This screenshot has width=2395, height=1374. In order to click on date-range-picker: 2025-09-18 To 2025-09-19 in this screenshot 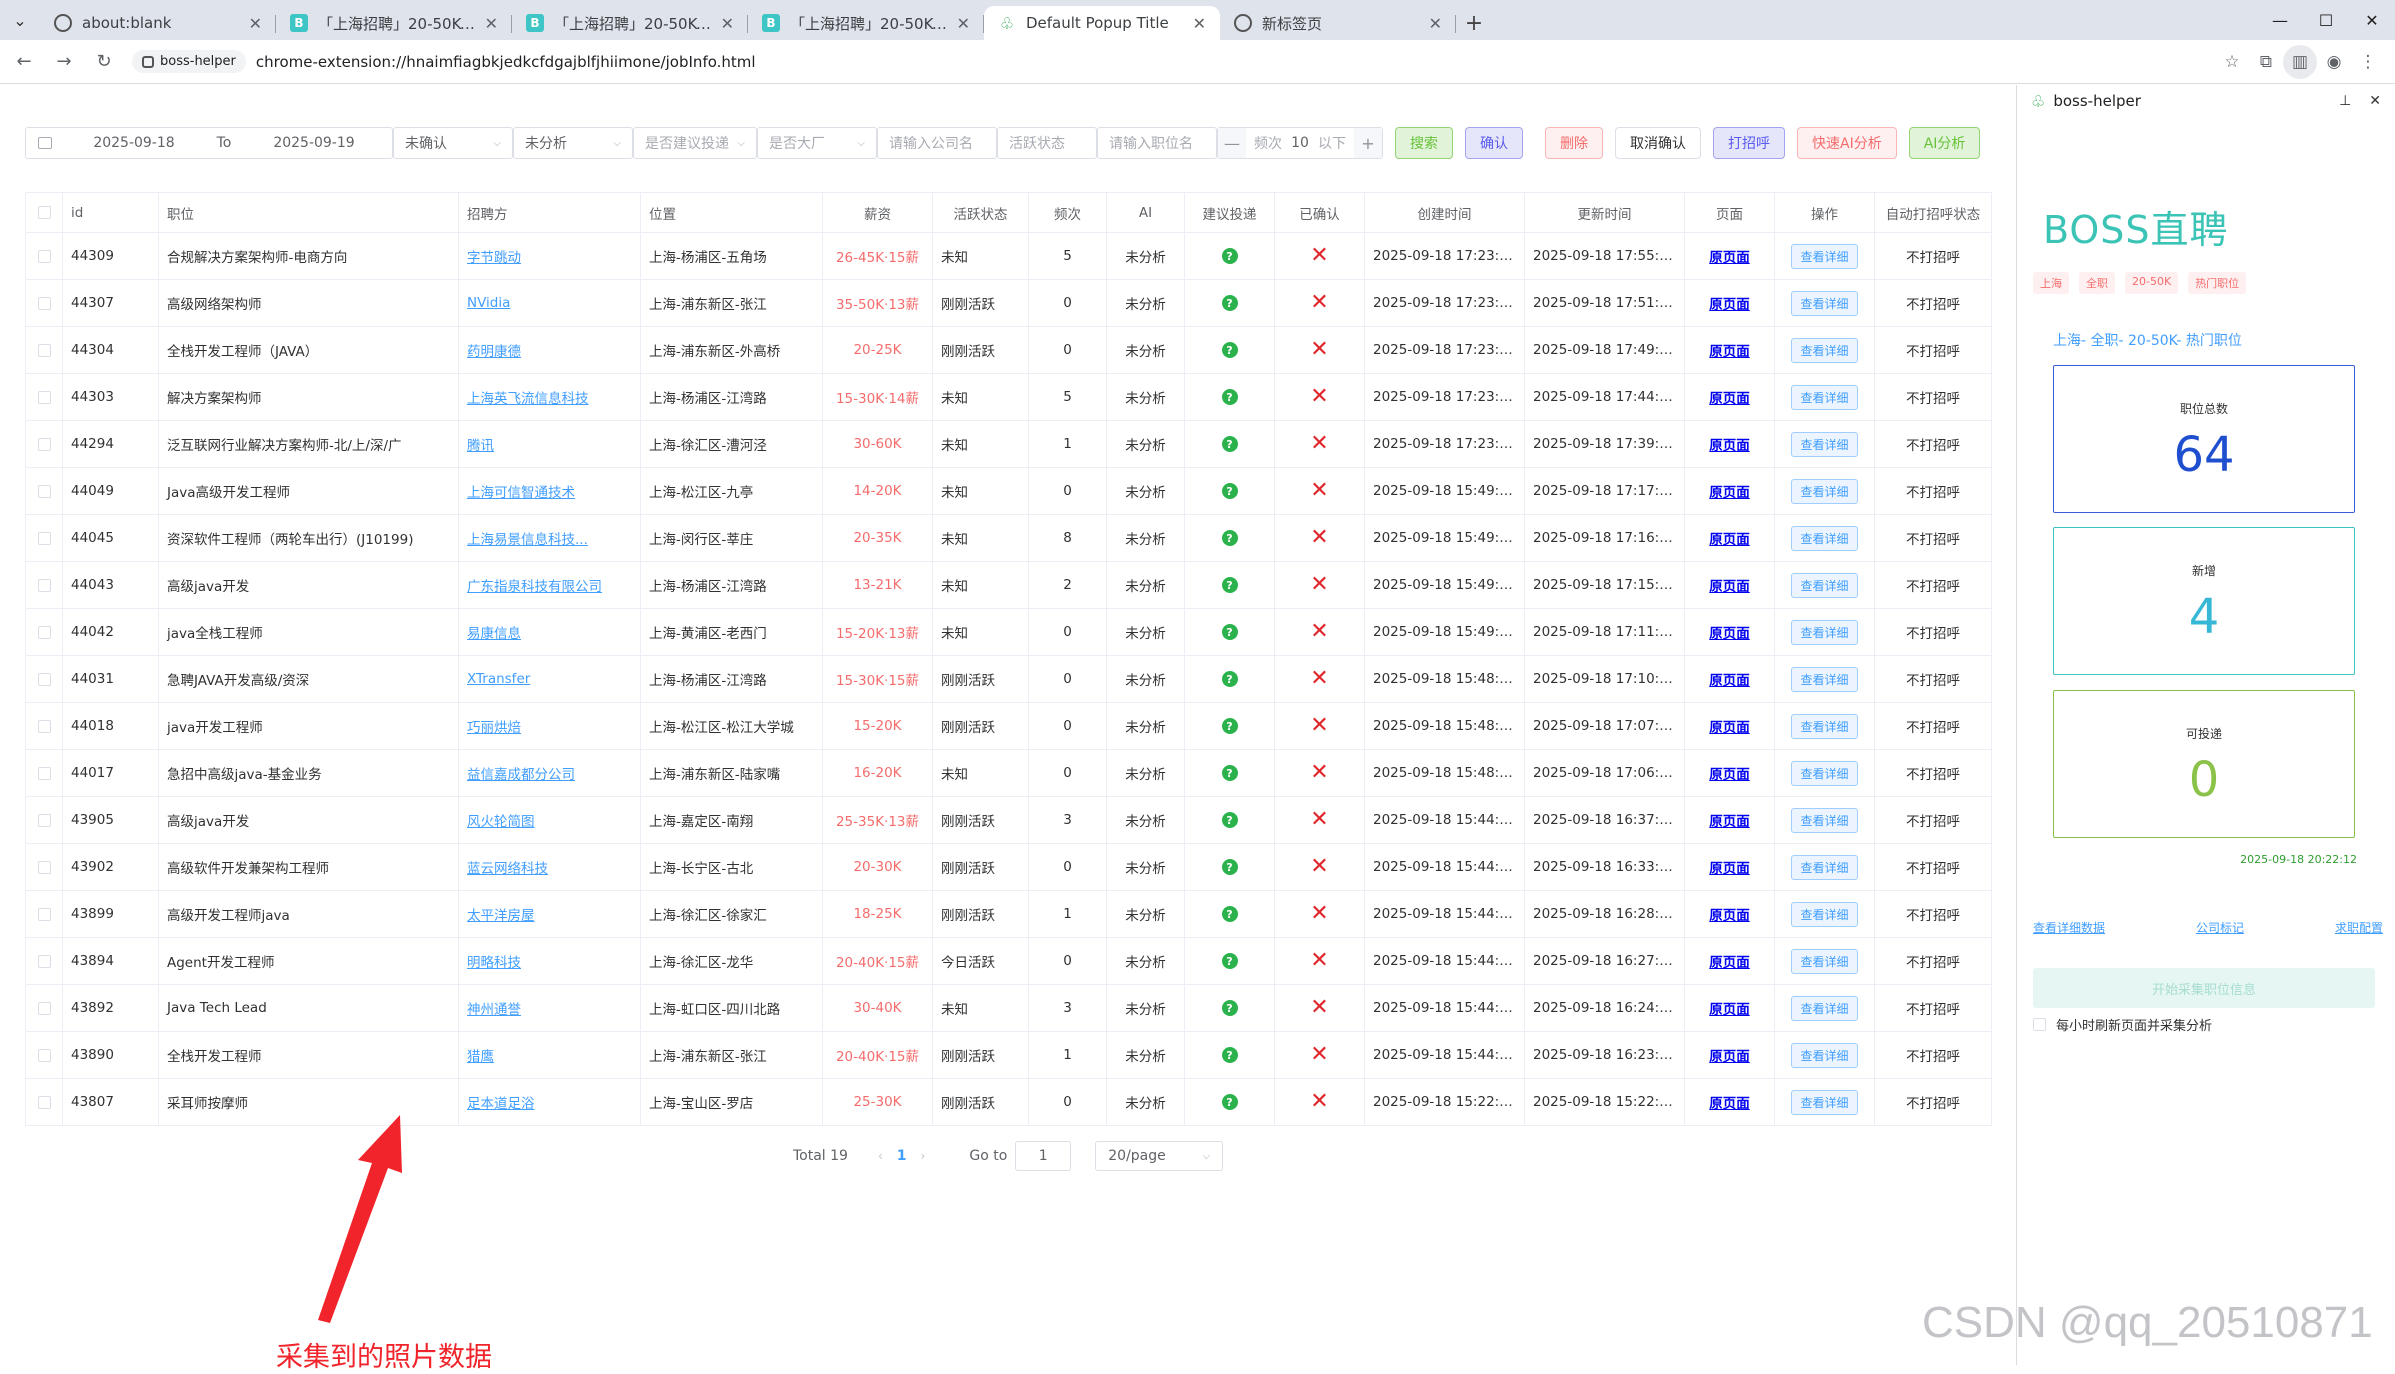, I will do `click(209, 143)`.